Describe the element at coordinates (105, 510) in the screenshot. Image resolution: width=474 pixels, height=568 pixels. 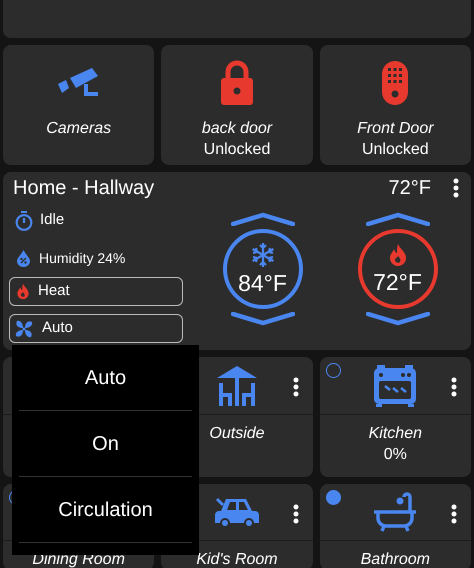
I see `menu-item: Circulation` at that location.